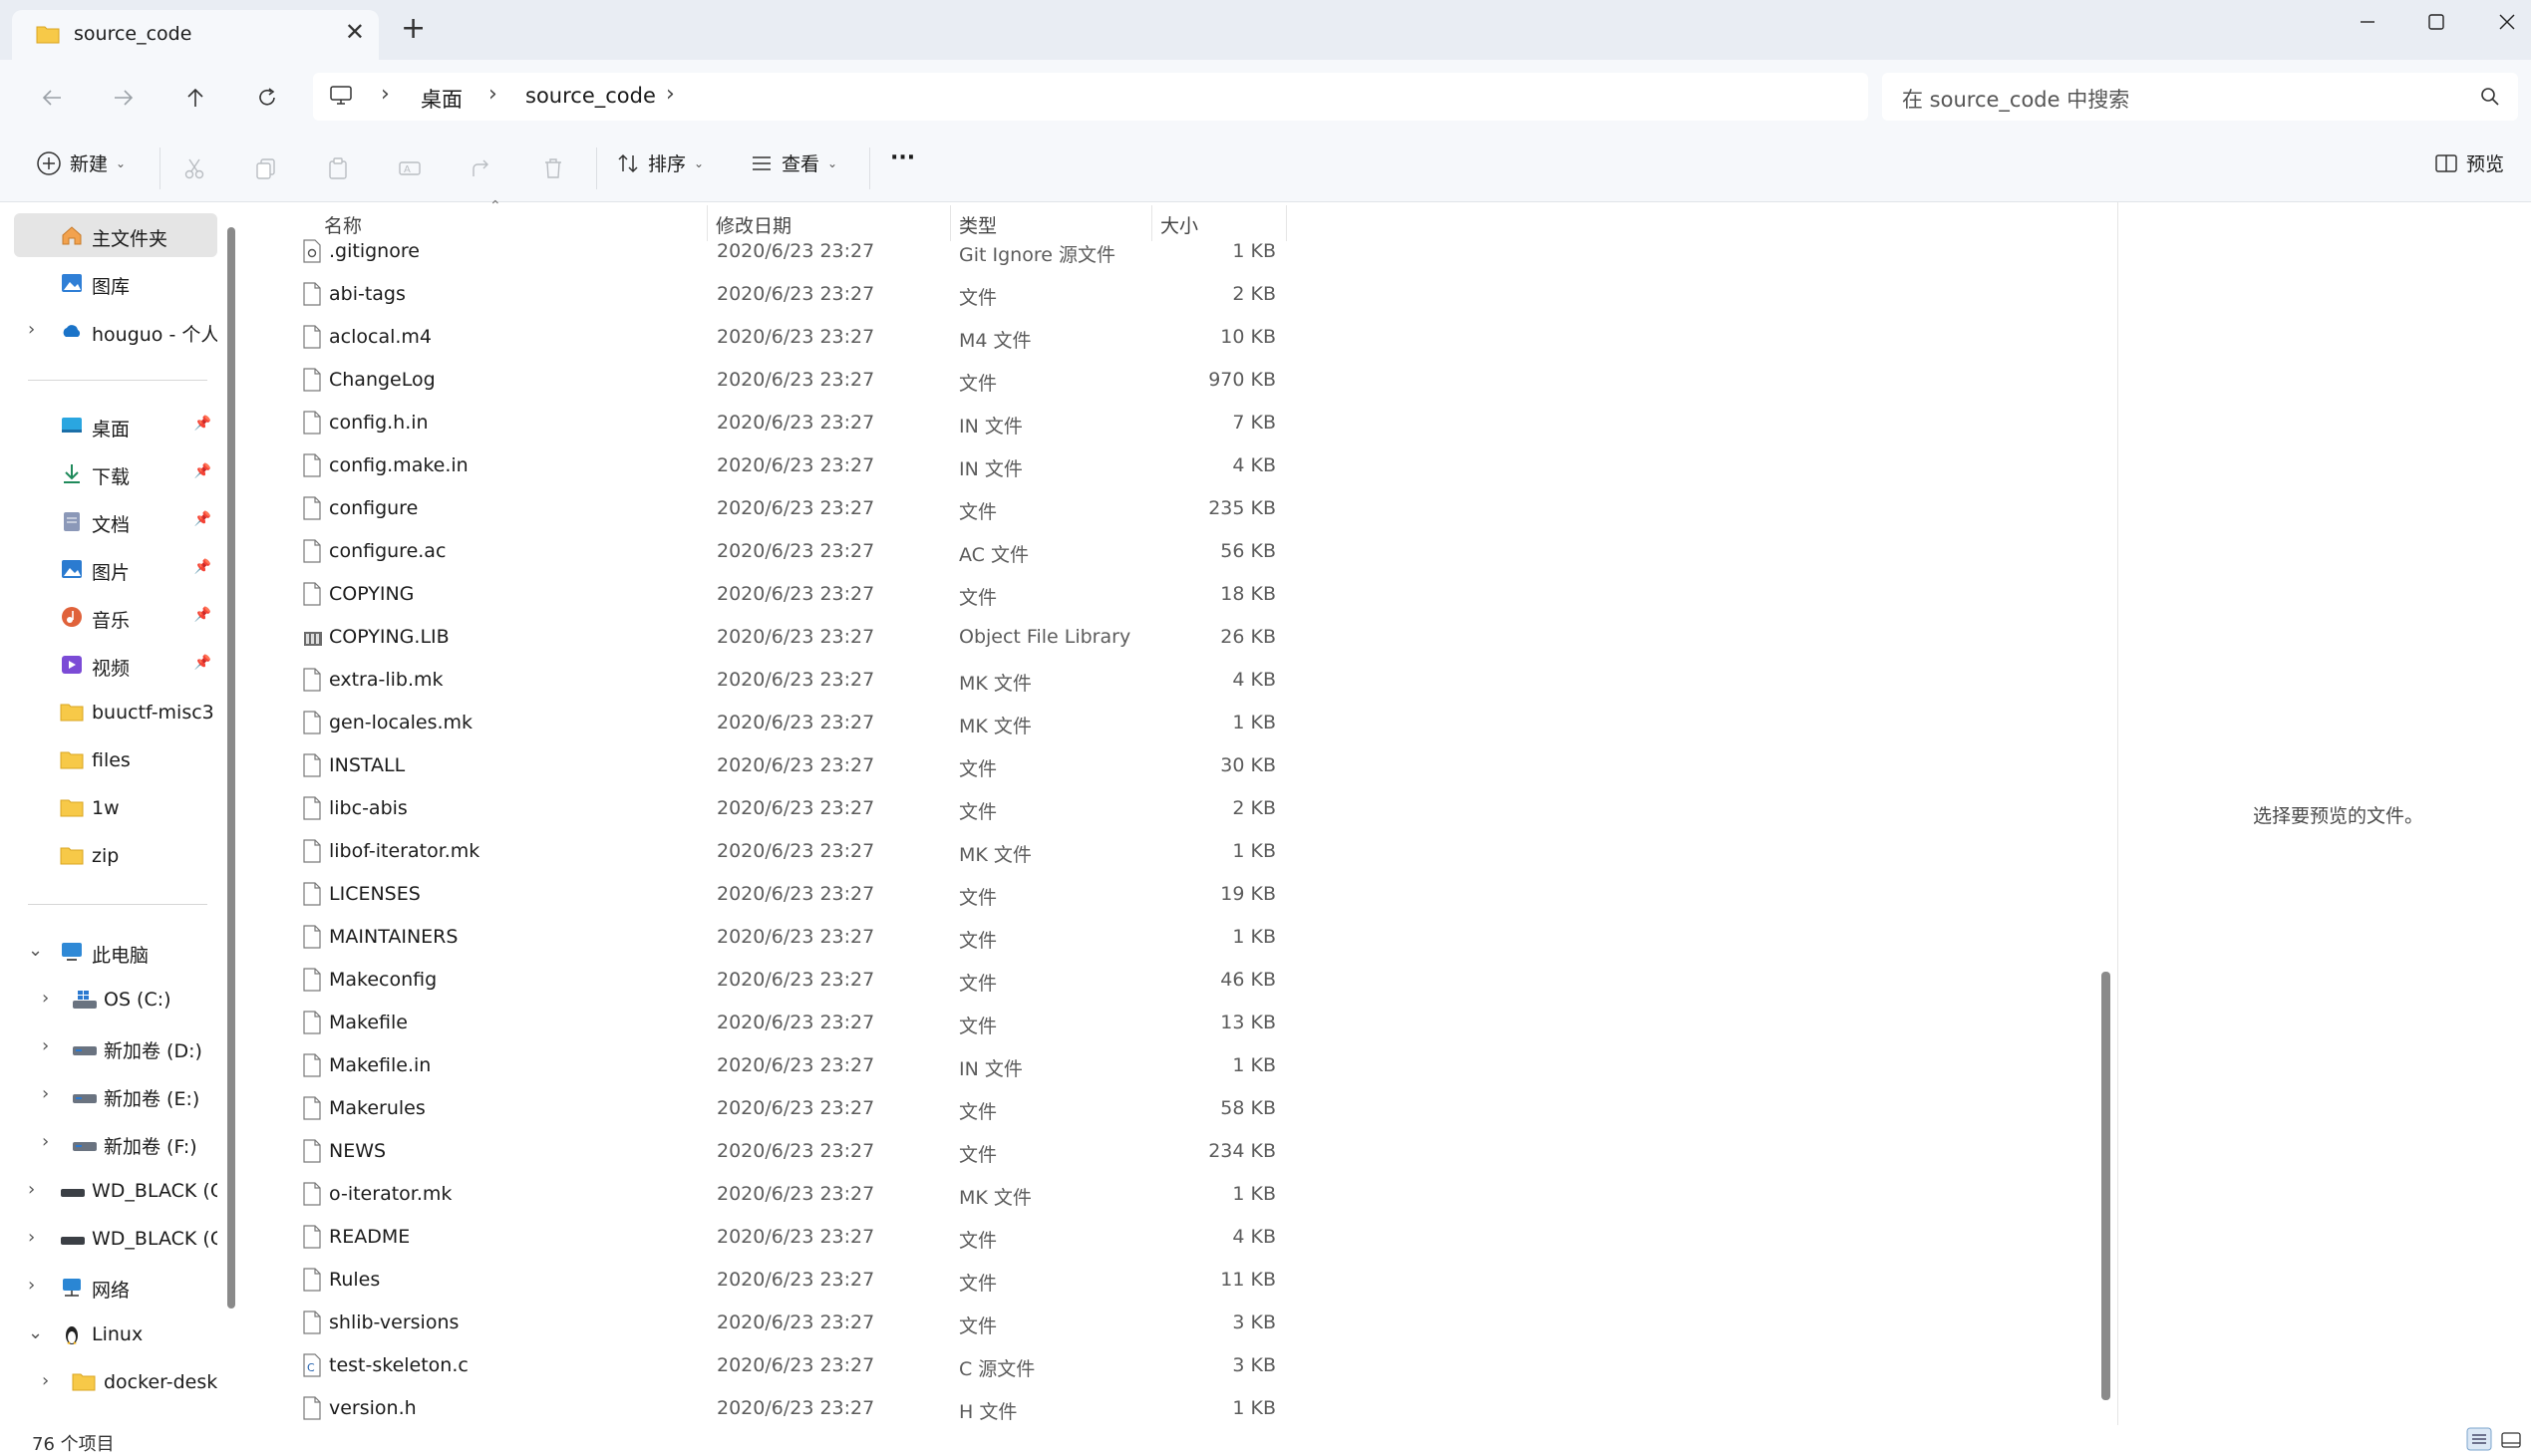 The image size is (2531, 1456). What do you see at coordinates (787, 380) in the screenshot?
I see `file-row: ChangeLog 2020/6/23 23:27 文件 970 KB` at bounding box center [787, 380].